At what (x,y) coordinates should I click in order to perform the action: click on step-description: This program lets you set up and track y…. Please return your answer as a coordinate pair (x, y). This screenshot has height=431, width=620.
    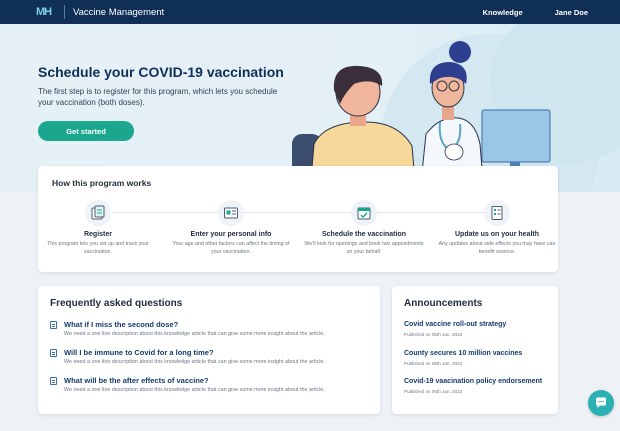
    Looking at the image, I should click on (98, 248).